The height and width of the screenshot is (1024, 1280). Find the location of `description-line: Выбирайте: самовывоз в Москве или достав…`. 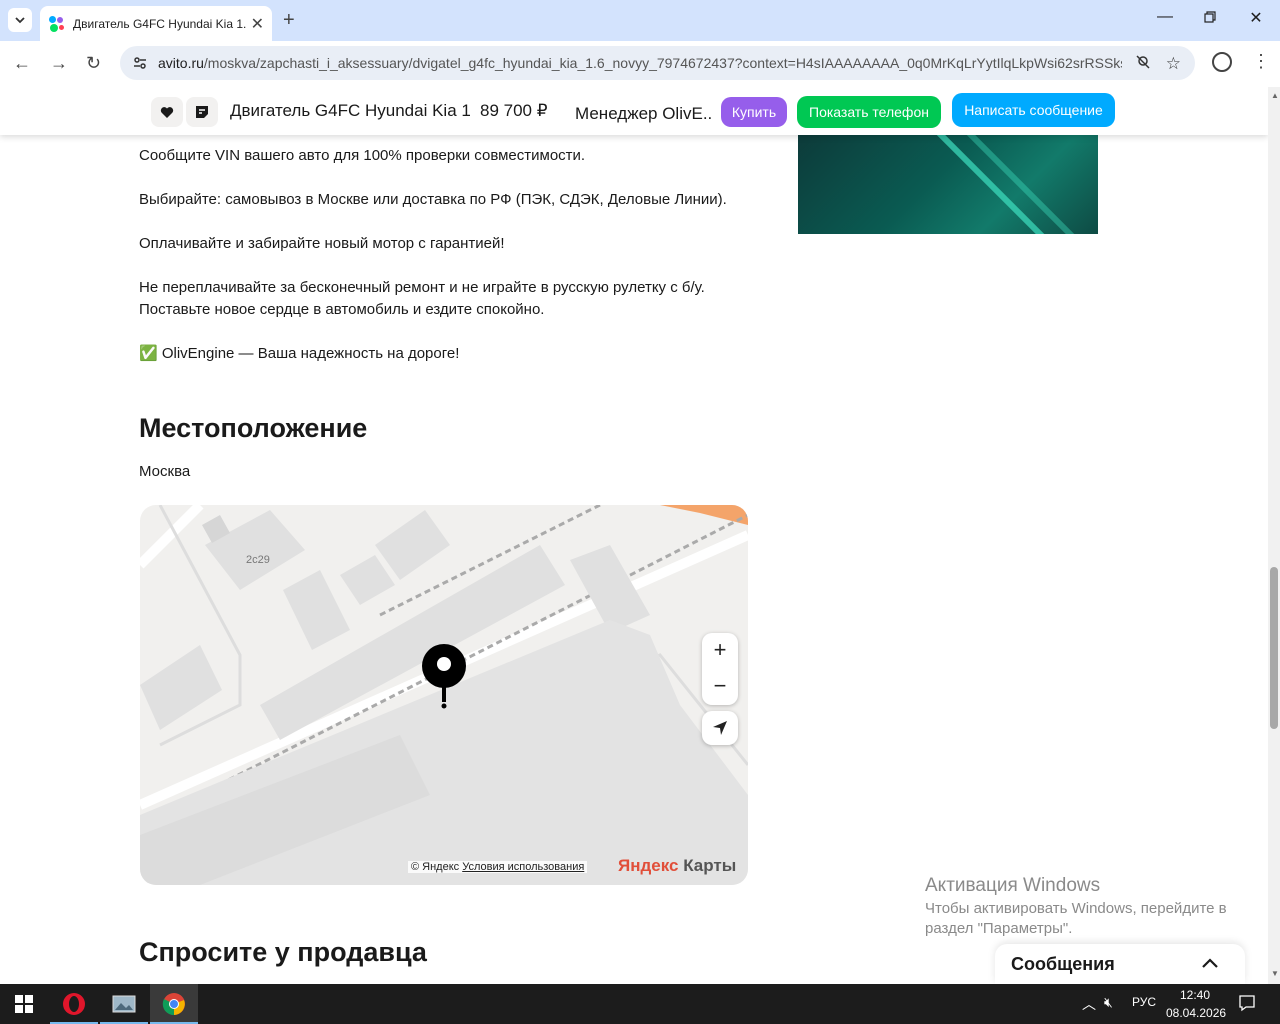

description-line: Выбирайте: самовывоз в Москве или достав… is located at coordinates (433, 199).